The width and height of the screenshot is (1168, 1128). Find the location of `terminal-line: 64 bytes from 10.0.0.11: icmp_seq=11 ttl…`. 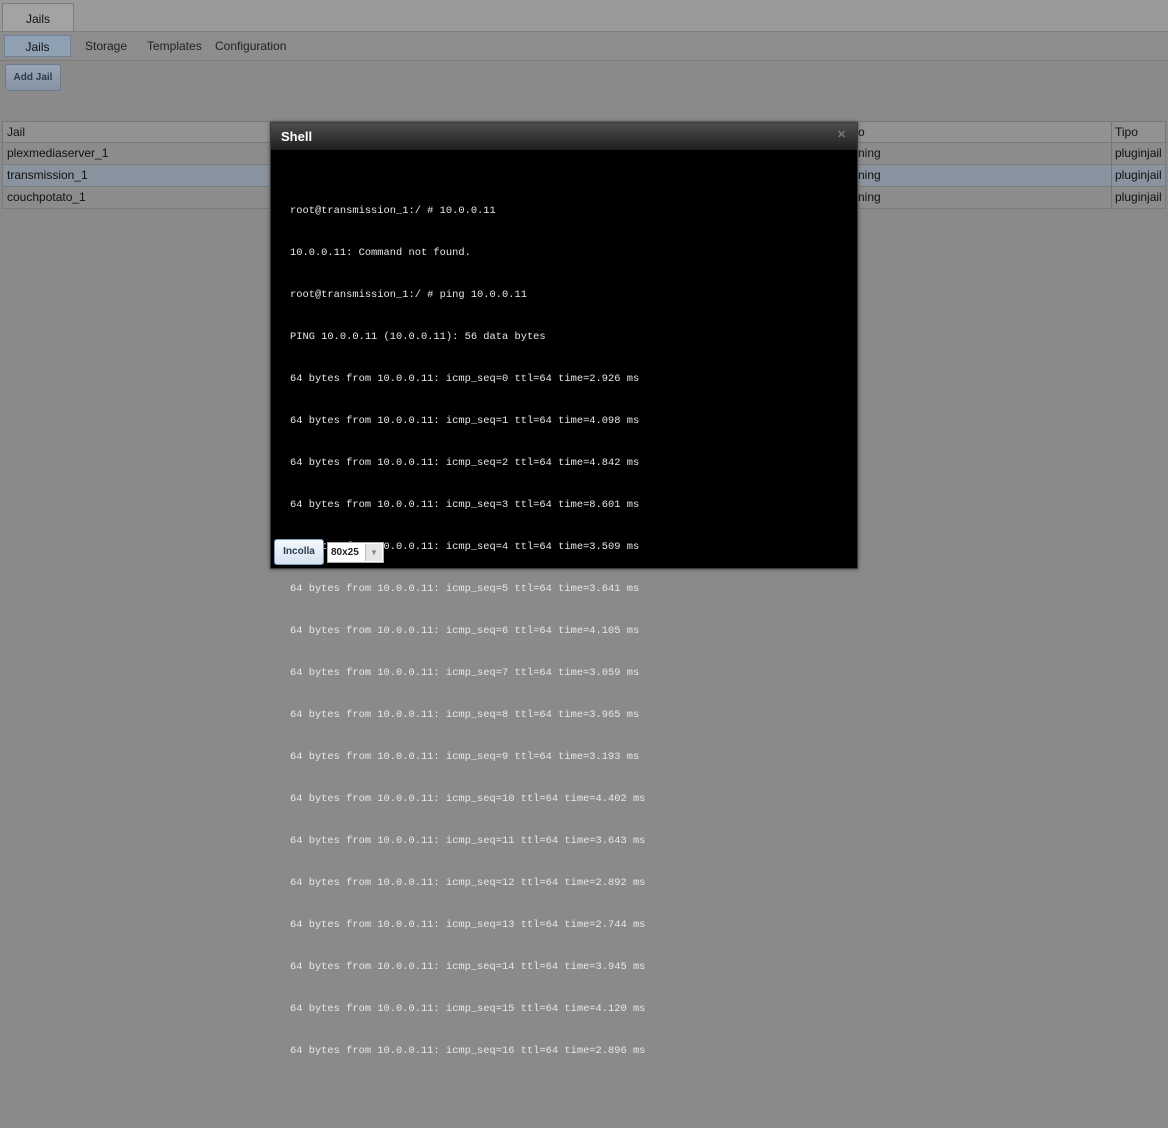

terminal-line: 64 bytes from 10.0.0.11: icmp_seq=11 ttl… is located at coordinates (468, 841).